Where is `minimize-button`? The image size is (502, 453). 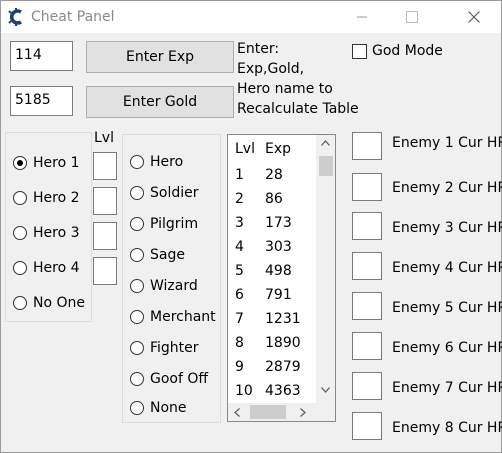
minimize-button is located at coordinates (362, 17).